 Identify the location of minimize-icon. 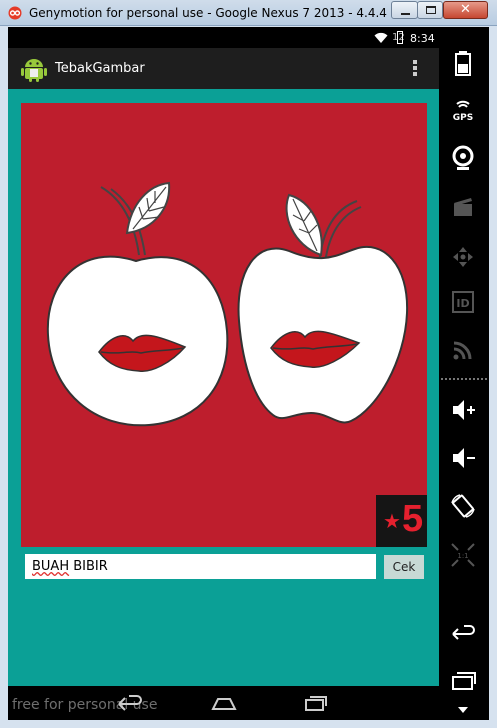
(405, 14).